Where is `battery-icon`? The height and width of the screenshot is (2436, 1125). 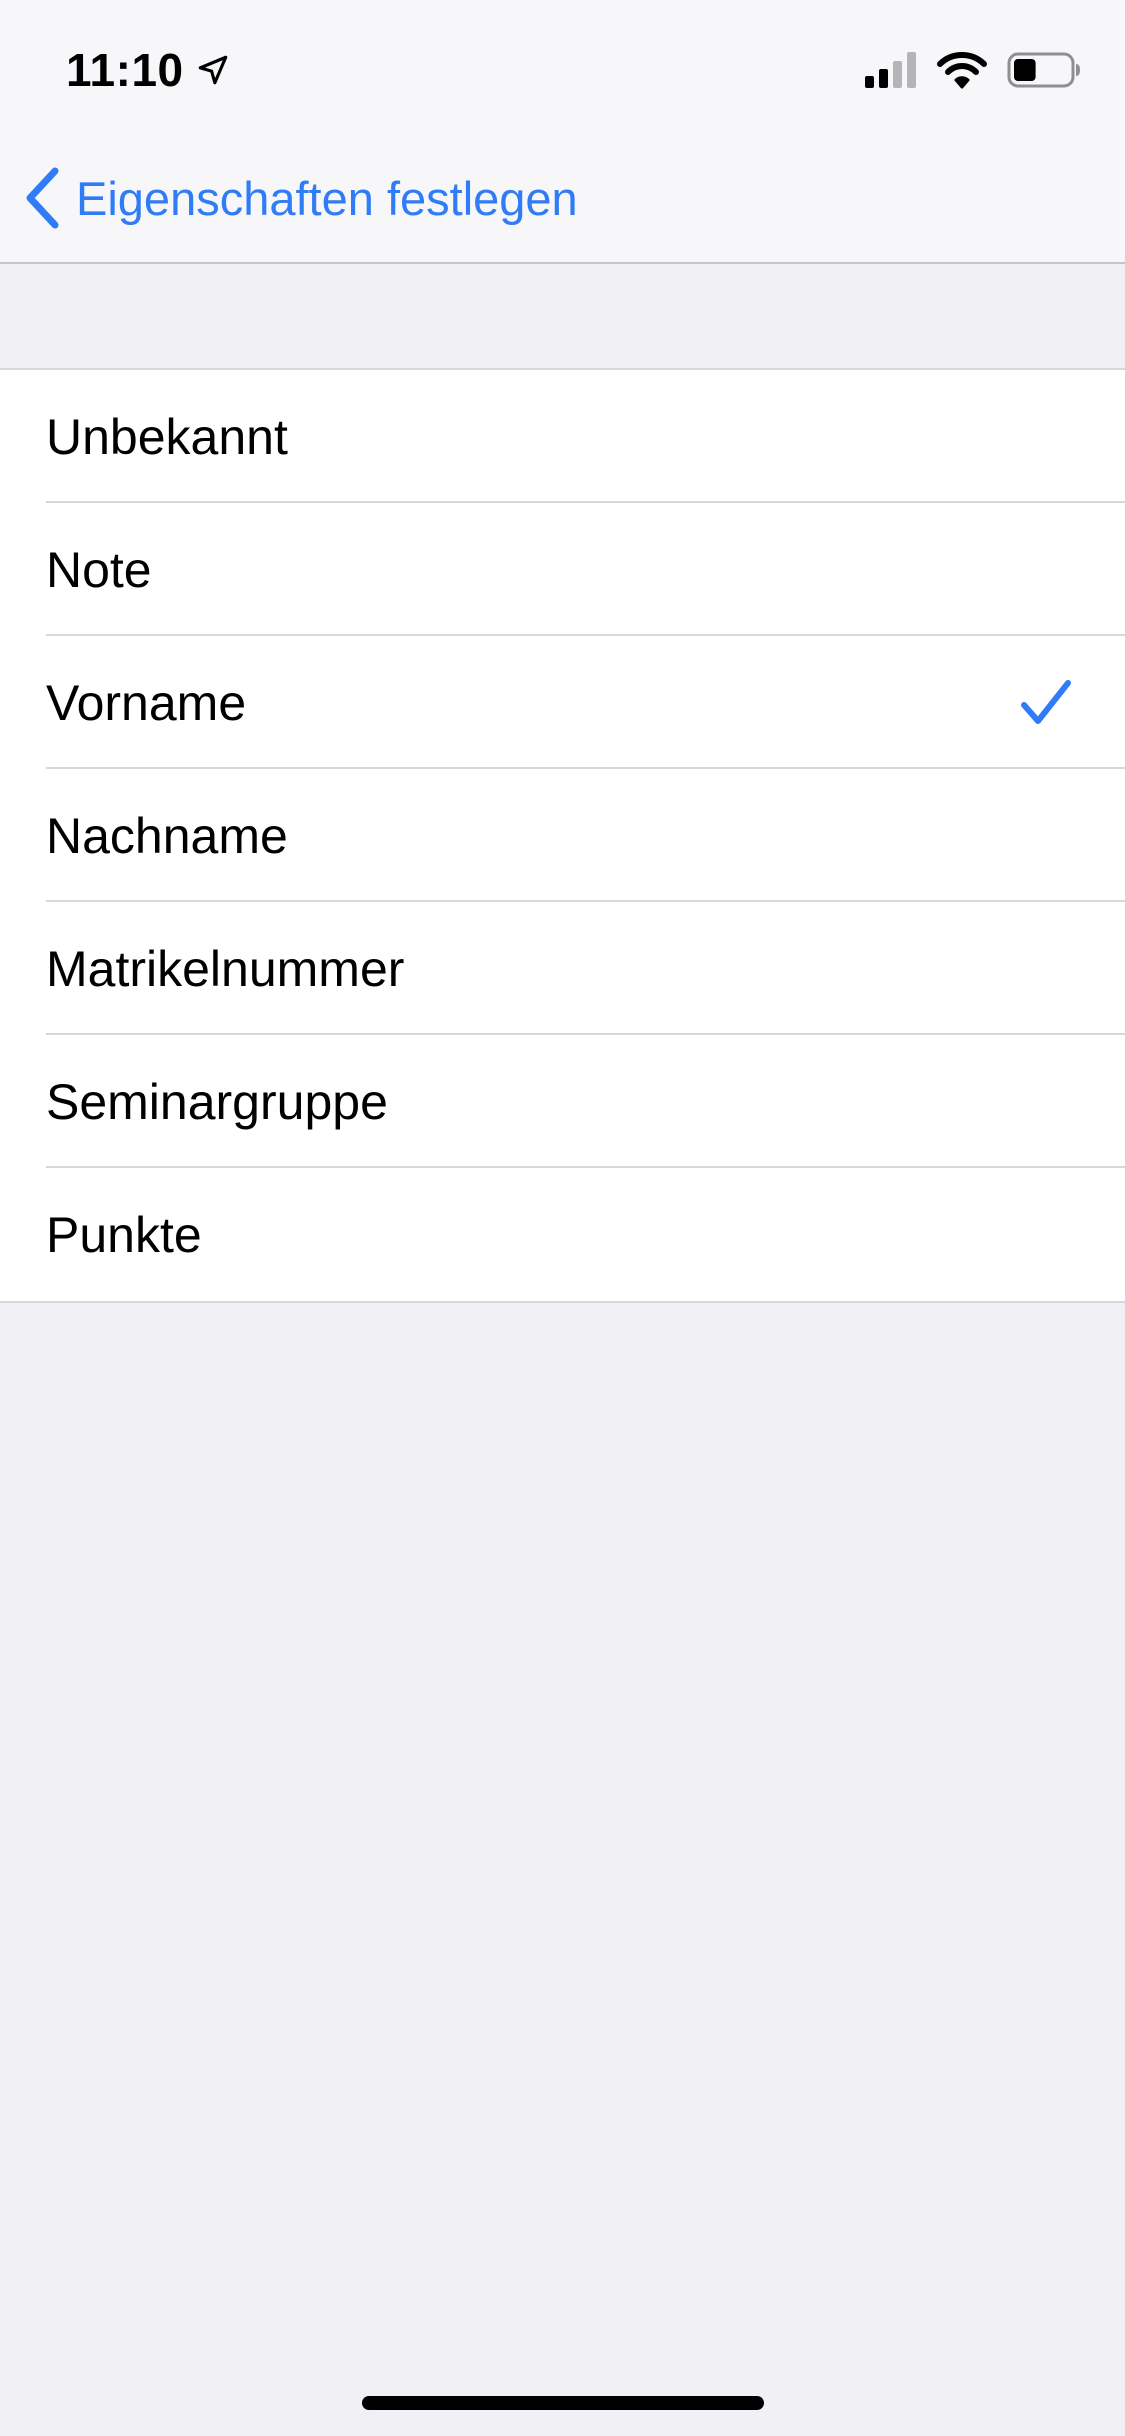
battery-icon is located at coordinates (1043, 70).